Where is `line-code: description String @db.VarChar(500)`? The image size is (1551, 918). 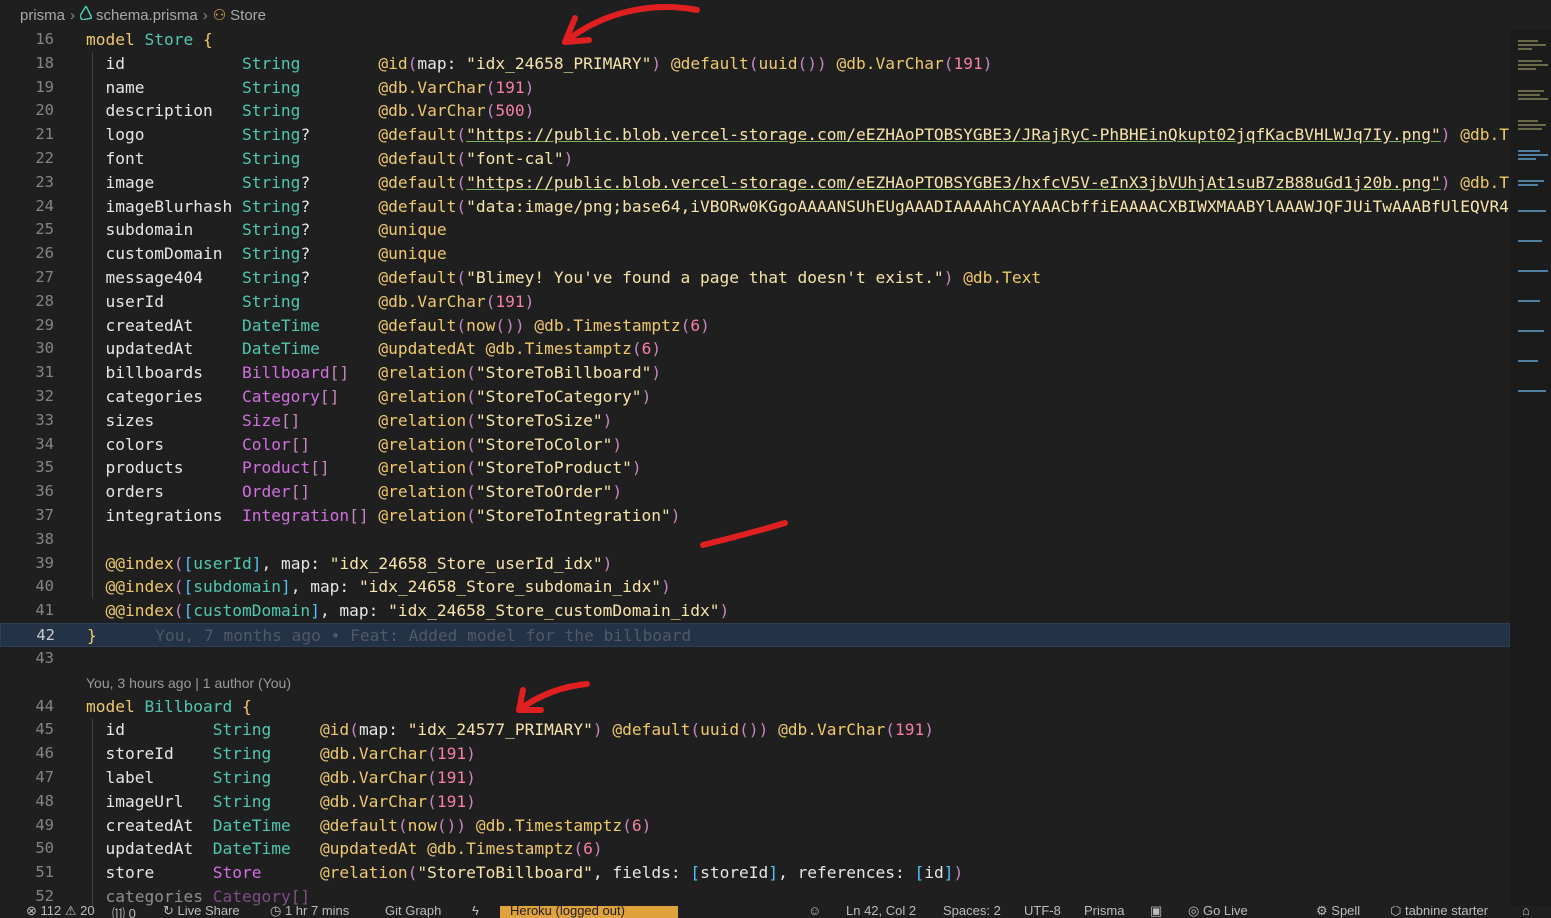 line-code: description String @db.VarChar(500) is located at coordinates (320, 111).